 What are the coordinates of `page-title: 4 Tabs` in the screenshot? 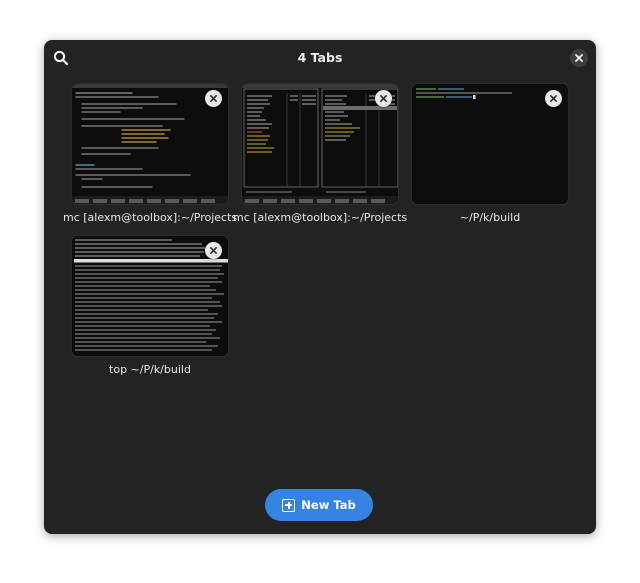 It's located at (320, 57).